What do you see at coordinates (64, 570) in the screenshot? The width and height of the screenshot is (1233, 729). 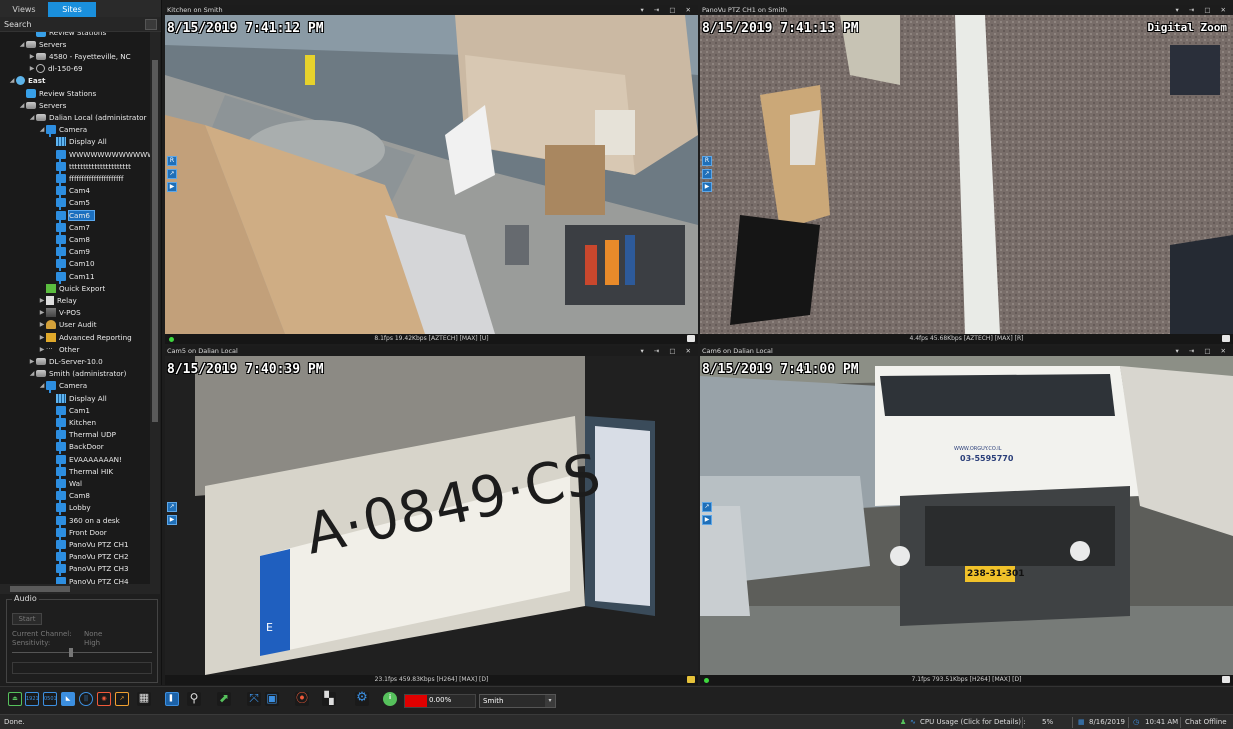 I see `tree-item: PanoVu PTZ CH3` at bounding box center [64, 570].